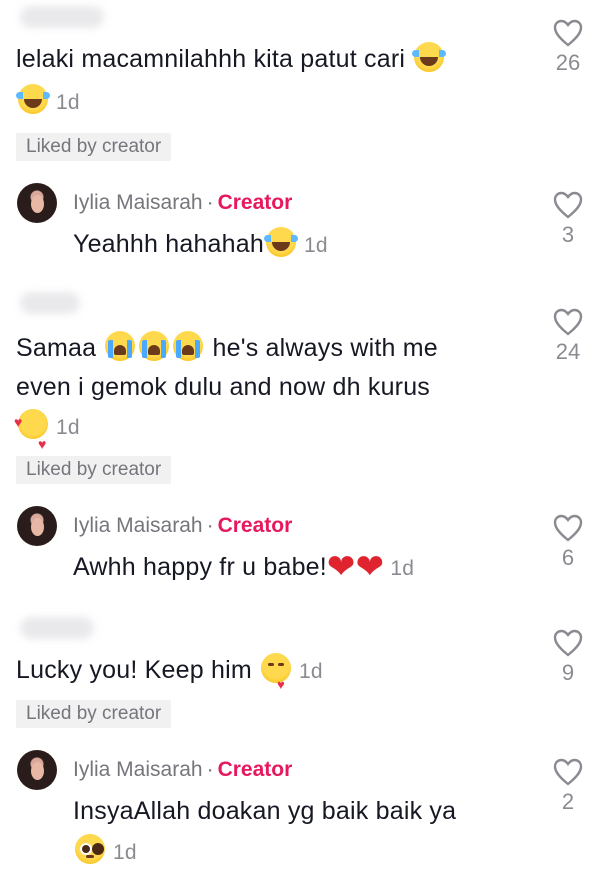  Describe the element at coordinates (169, 677) in the screenshot. I see `comment-text: Lucky you! Keep him 1d` at that location.